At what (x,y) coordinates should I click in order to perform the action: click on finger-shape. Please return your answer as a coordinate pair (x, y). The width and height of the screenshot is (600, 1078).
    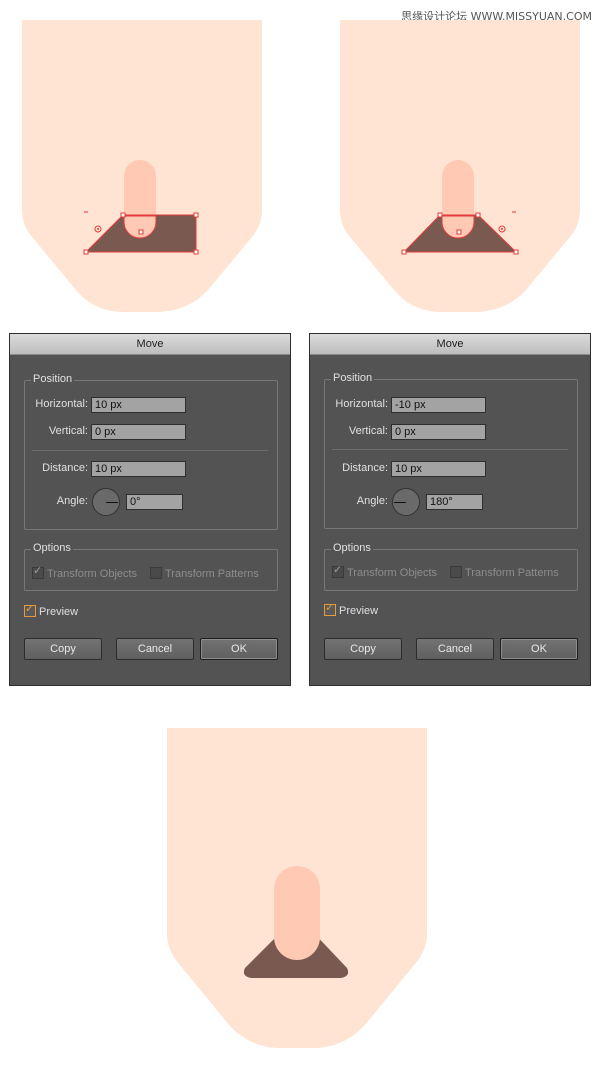
    Looking at the image, I should click on (297, 913).